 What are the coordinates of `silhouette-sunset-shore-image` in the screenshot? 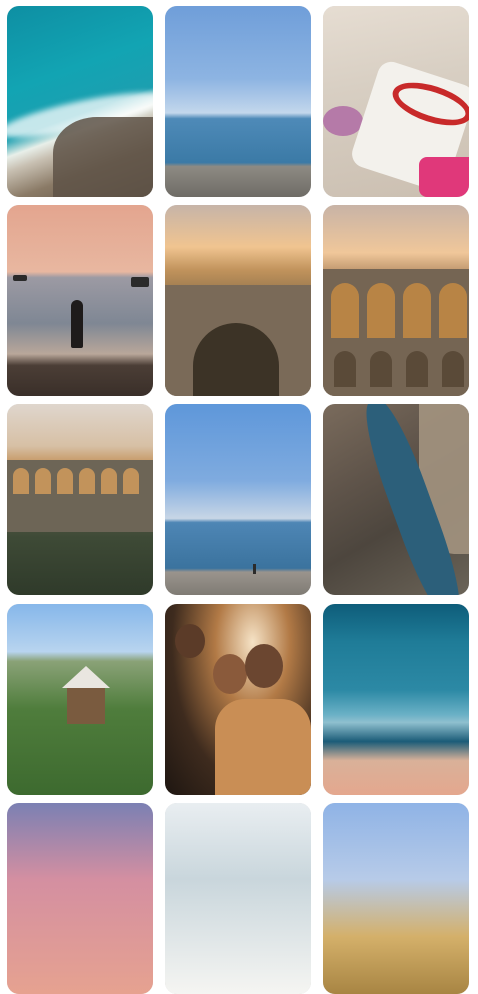 It's located at (80, 300).